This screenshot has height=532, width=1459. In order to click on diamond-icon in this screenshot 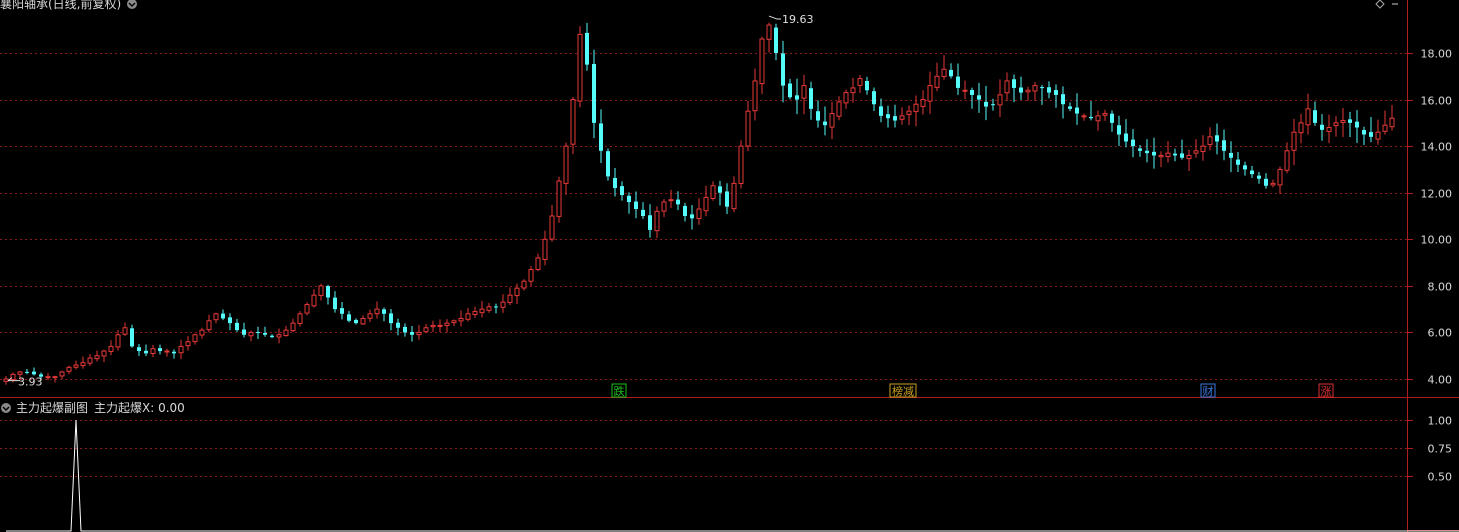, I will do `click(1380, 4)`.